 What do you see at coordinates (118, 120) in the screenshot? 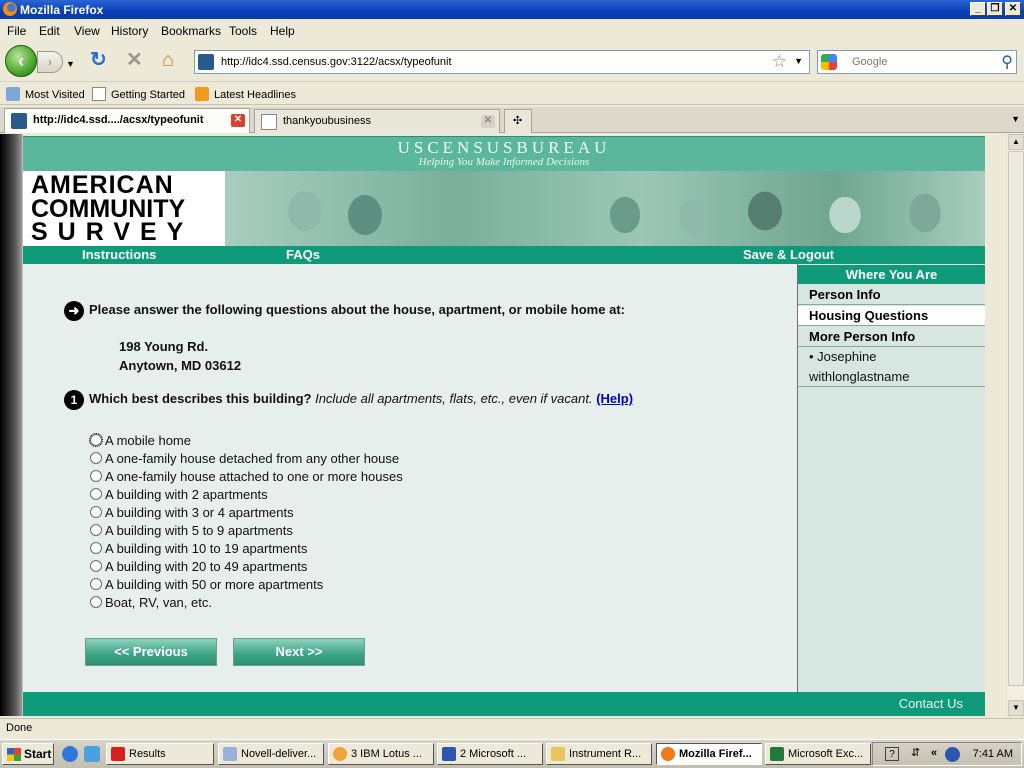
I see `tab-label: http://idc4.ssd..../acsx/typeofunit` at bounding box center [118, 120].